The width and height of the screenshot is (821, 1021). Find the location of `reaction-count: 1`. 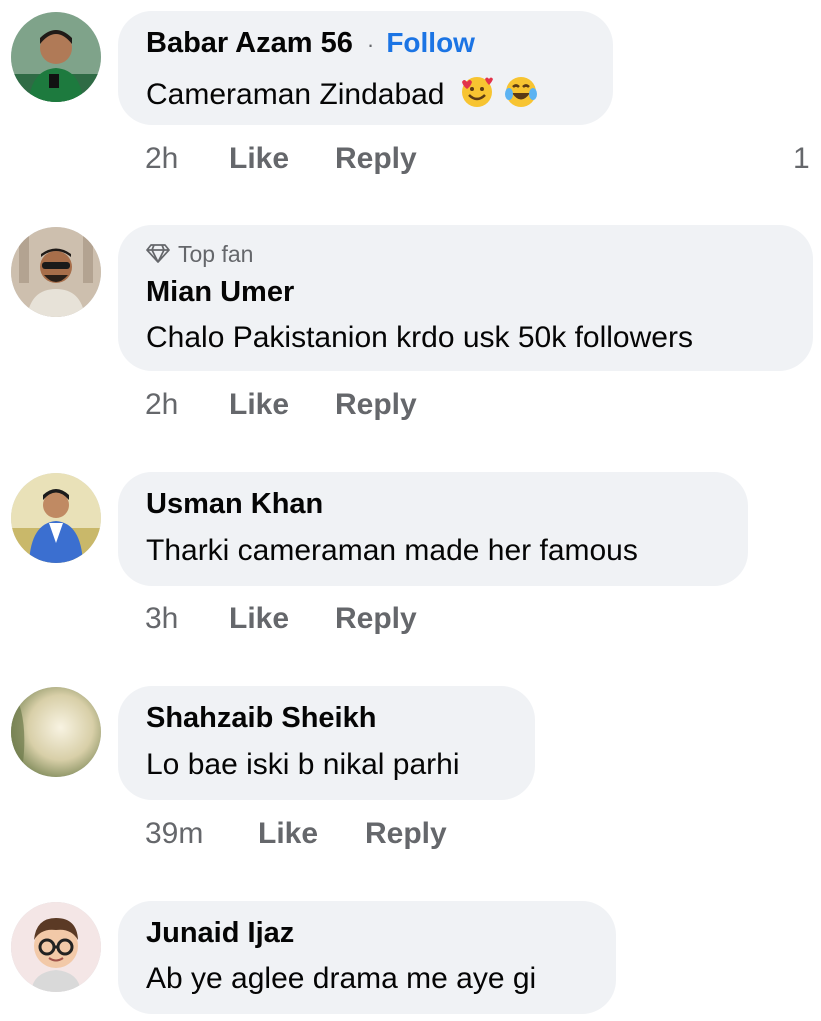

reaction-count: 1 is located at coordinates (801, 159).